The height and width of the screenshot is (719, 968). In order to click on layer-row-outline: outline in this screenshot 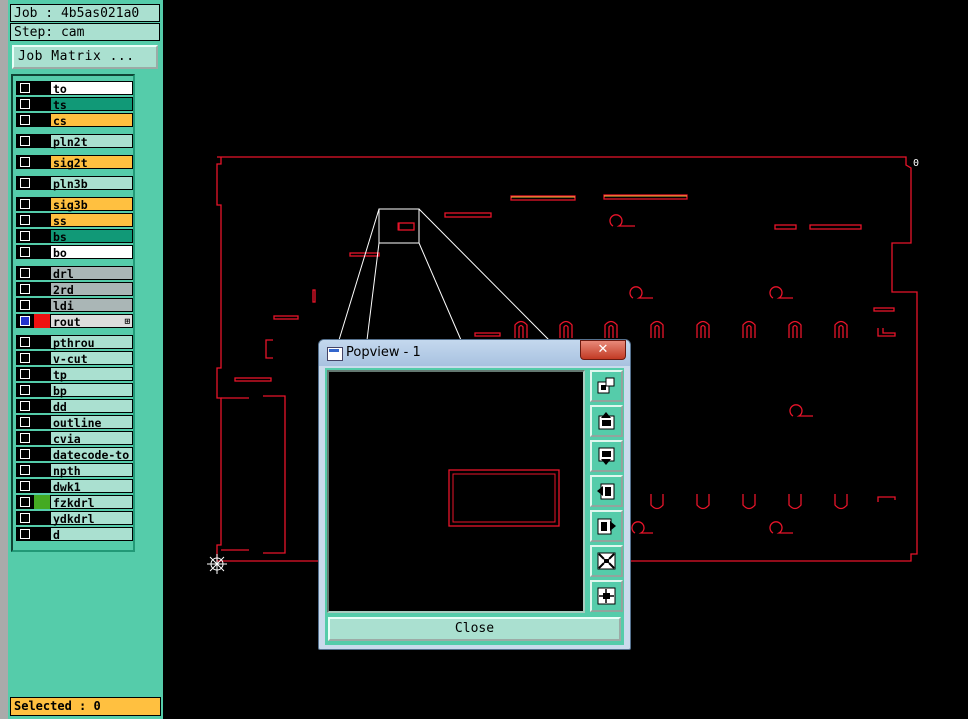, I will do `click(74, 422)`.